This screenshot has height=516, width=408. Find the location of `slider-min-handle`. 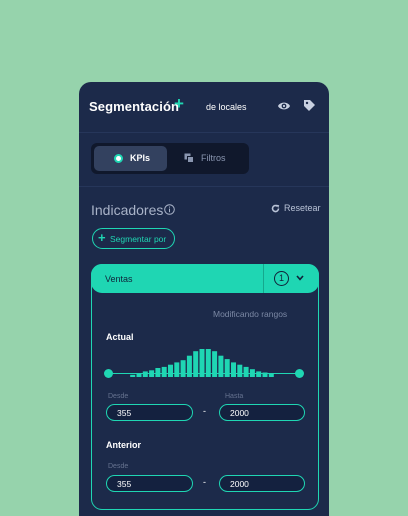

slider-min-handle is located at coordinates (108, 373).